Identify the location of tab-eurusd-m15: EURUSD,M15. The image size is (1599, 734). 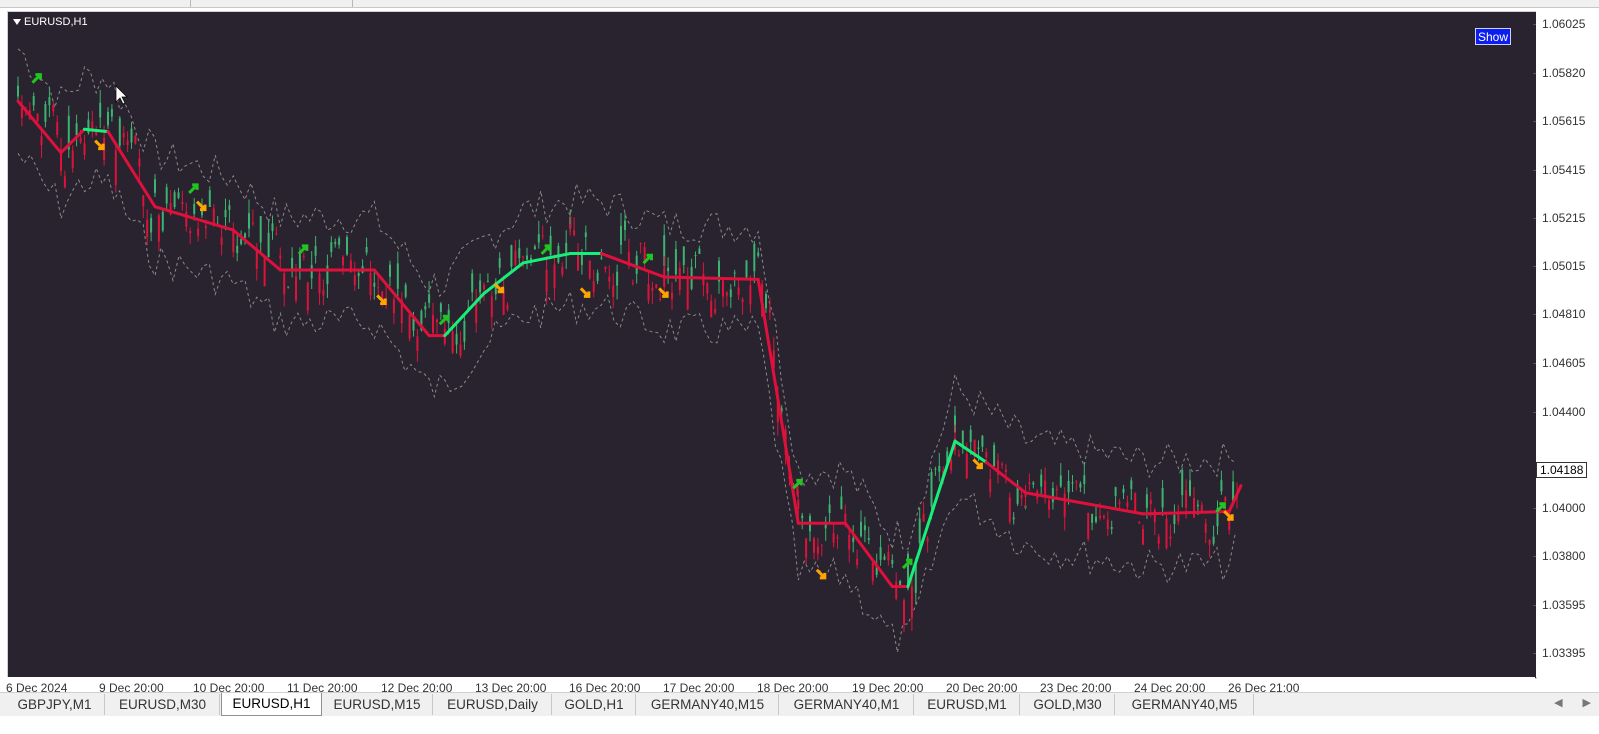
(377, 704).